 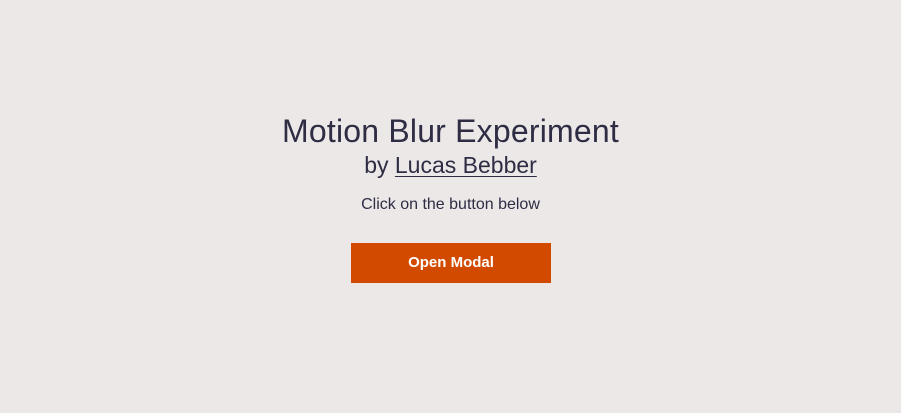 What do you see at coordinates (466, 165) in the screenshot?
I see `author-link: Lucas Bebber` at bounding box center [466, 165].